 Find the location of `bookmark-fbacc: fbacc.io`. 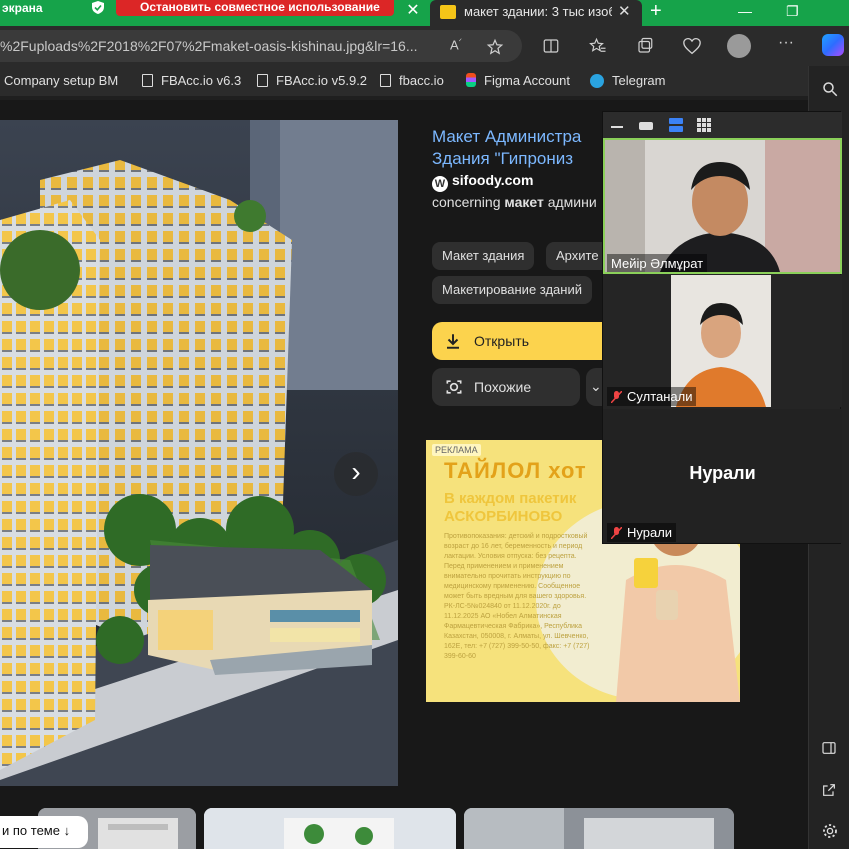

bookmark-fbacc: fbacc.io is located at coordinates (412, 80).